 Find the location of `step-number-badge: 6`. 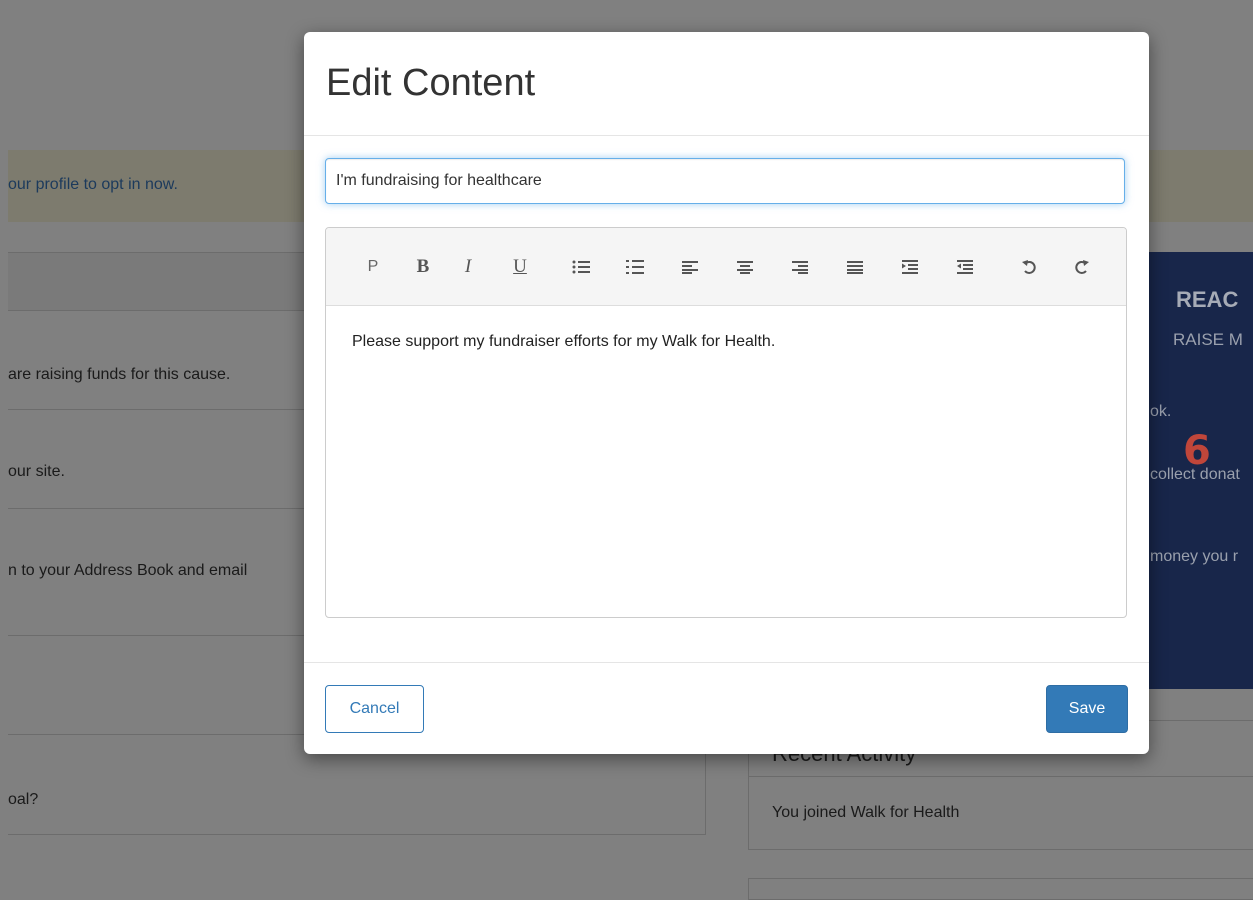

step-number-badge: 6 is located at coordinates (1197, 451).